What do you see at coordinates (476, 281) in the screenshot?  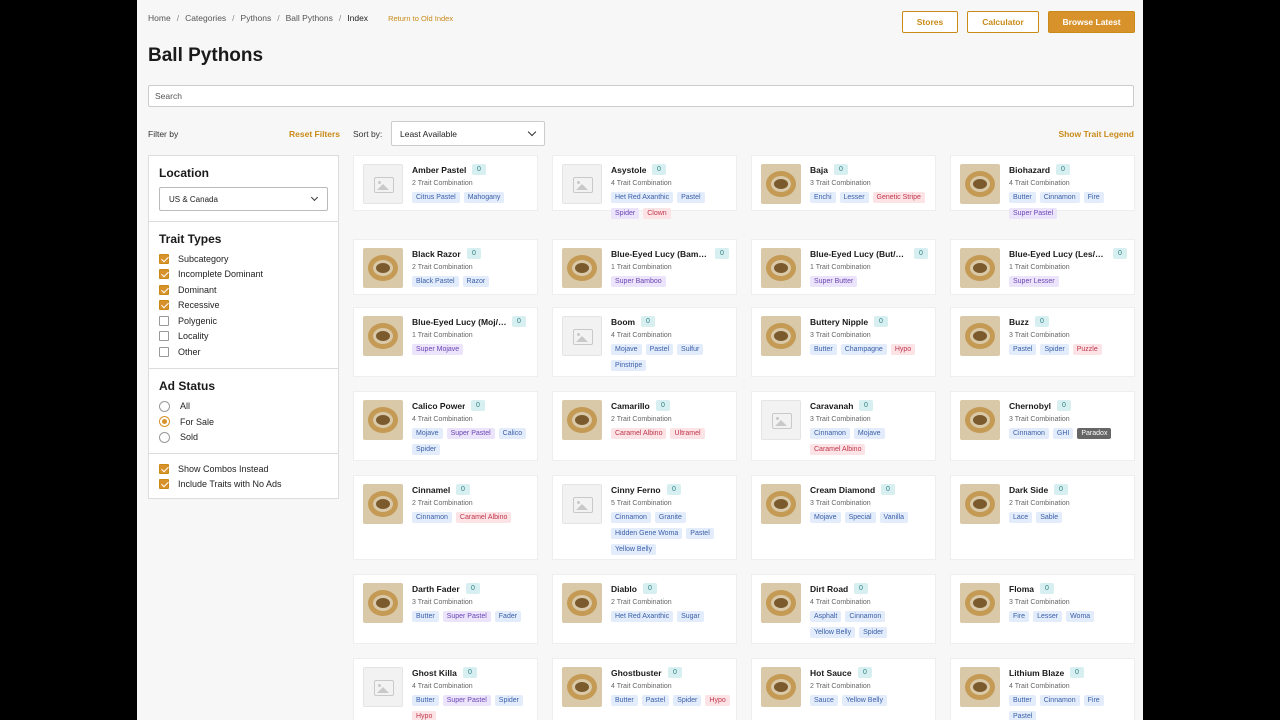 I see `trait-tag: Razor` at bounding box center [476, 281].